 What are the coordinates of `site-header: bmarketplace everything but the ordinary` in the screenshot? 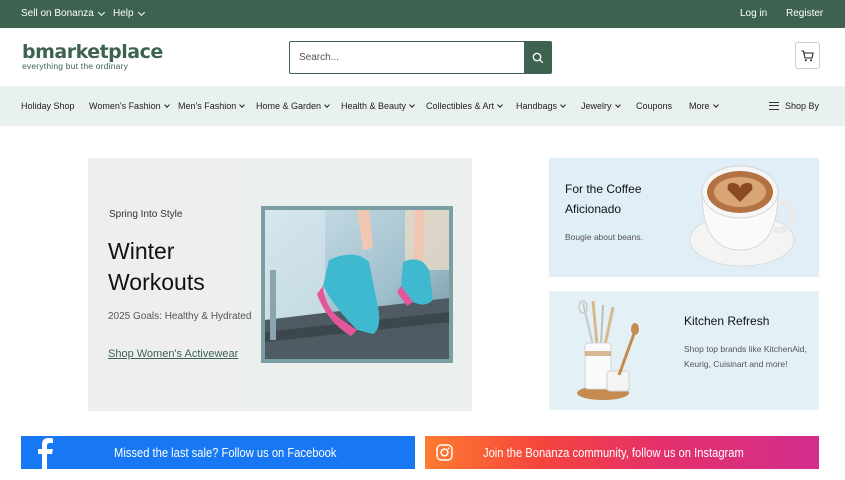 It's located at (422, 57).